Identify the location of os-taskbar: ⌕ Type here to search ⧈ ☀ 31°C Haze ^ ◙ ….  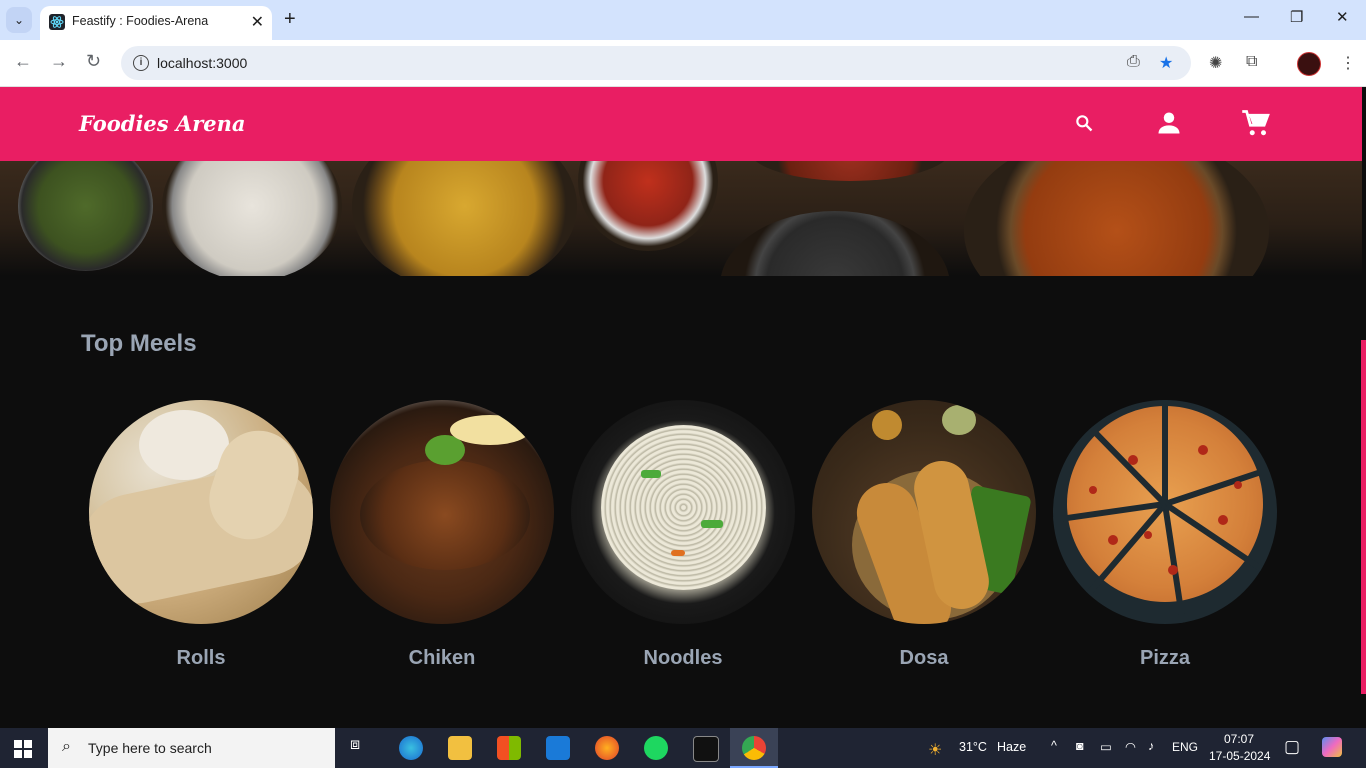
(683, 748).